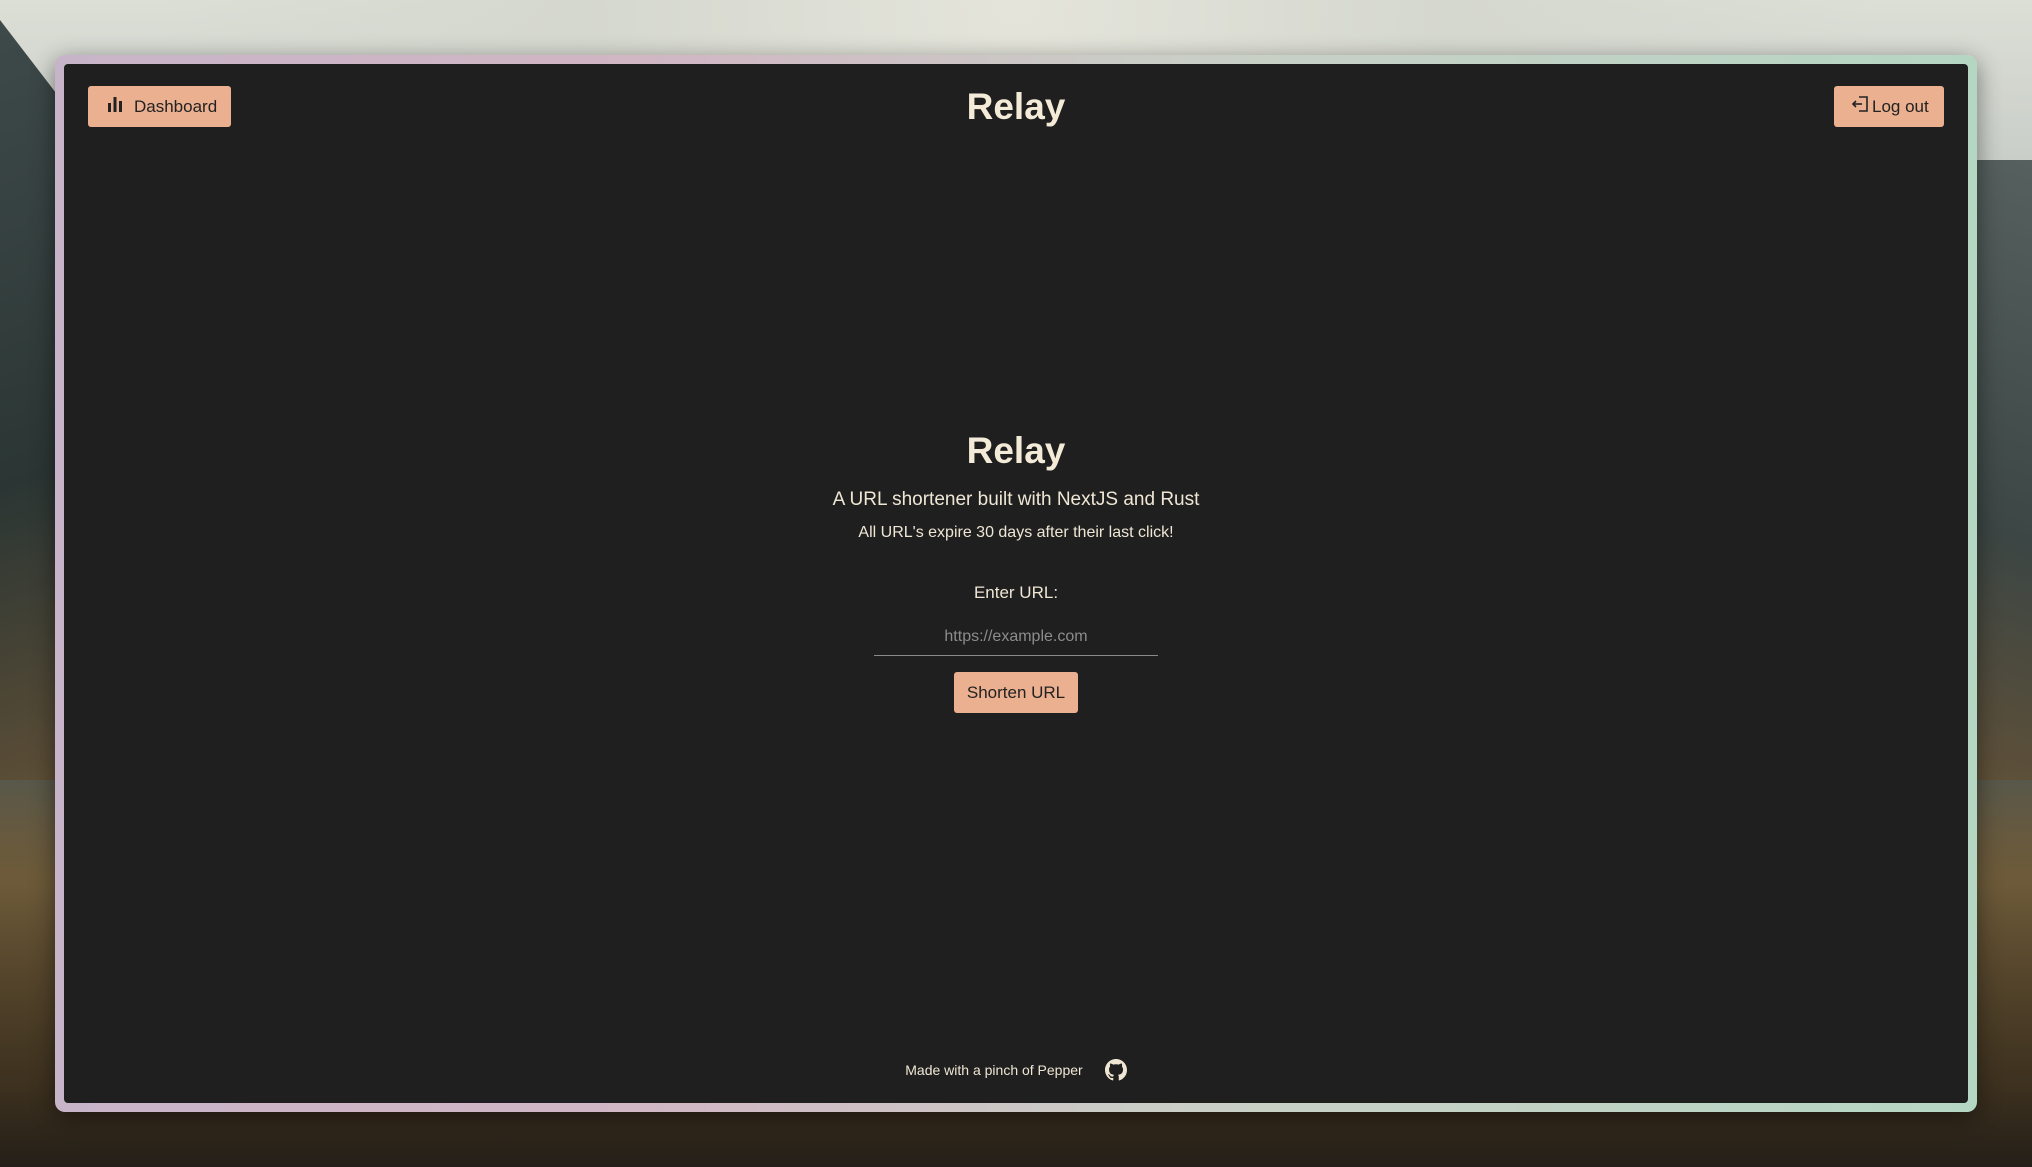 This screenshot has width=2032, height=1167. What do you see at coordinates (2002, 470) in the screenshot?
I see `wallpaper-mountain-right` at bounding box center [2002, 470].